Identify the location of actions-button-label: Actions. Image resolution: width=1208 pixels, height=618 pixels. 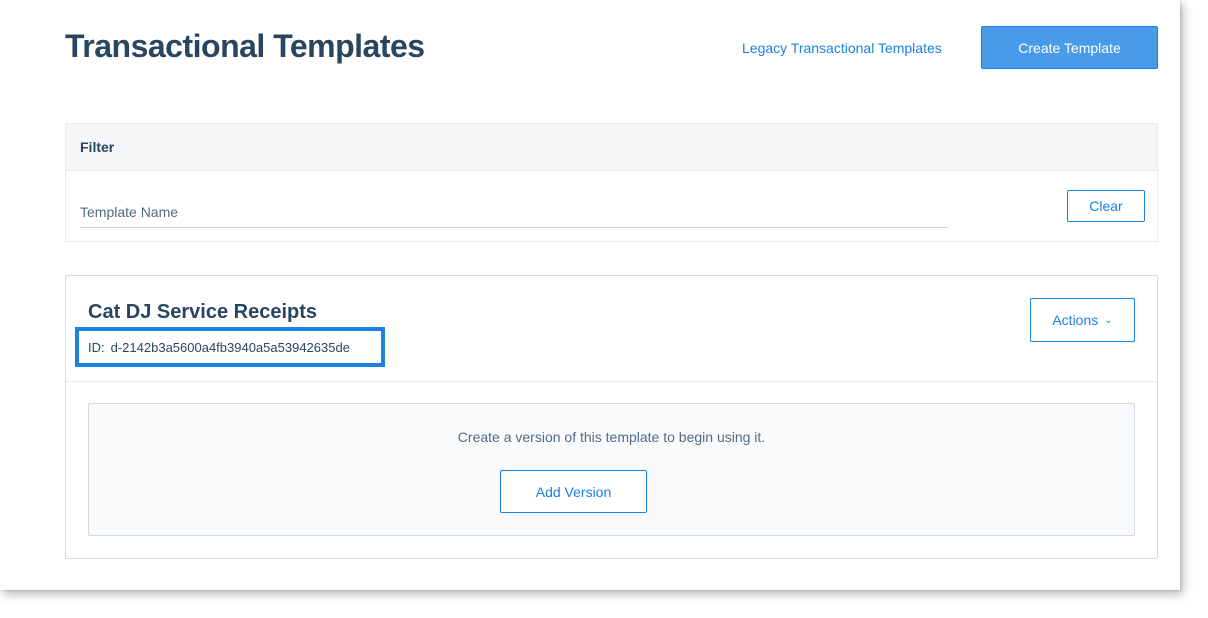
(1075, 320).